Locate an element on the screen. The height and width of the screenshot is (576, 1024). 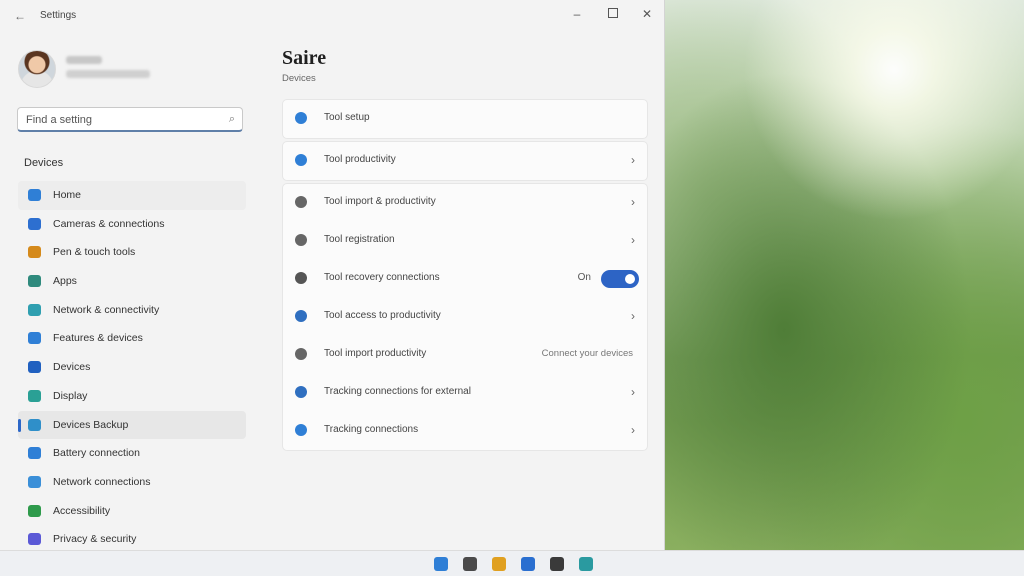
setting-row: Tracking connections for external › is located at coordinates (465, 393).